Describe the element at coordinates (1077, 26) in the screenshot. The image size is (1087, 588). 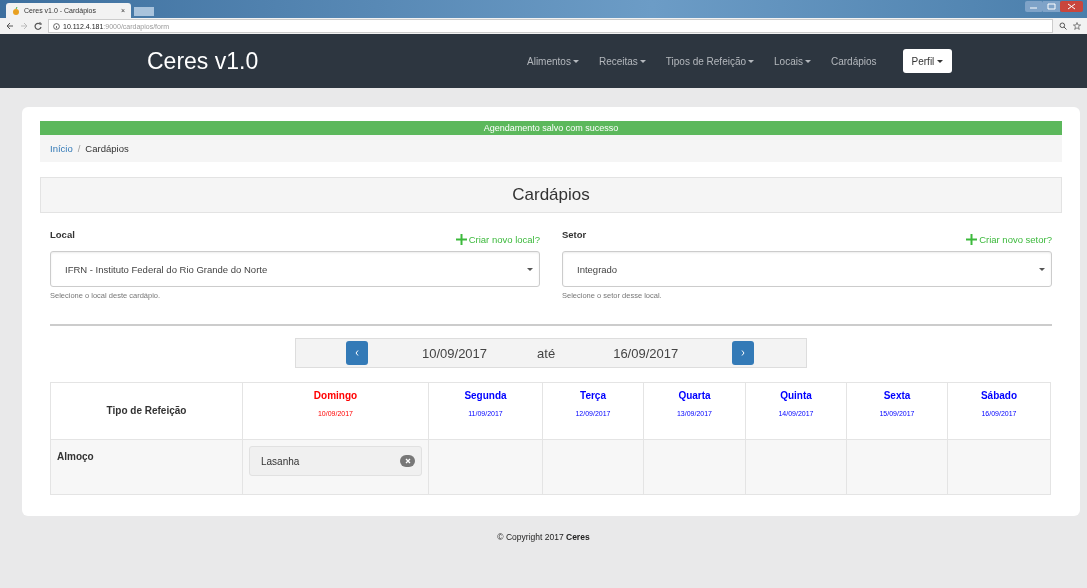
I see `star-icon` at that location.